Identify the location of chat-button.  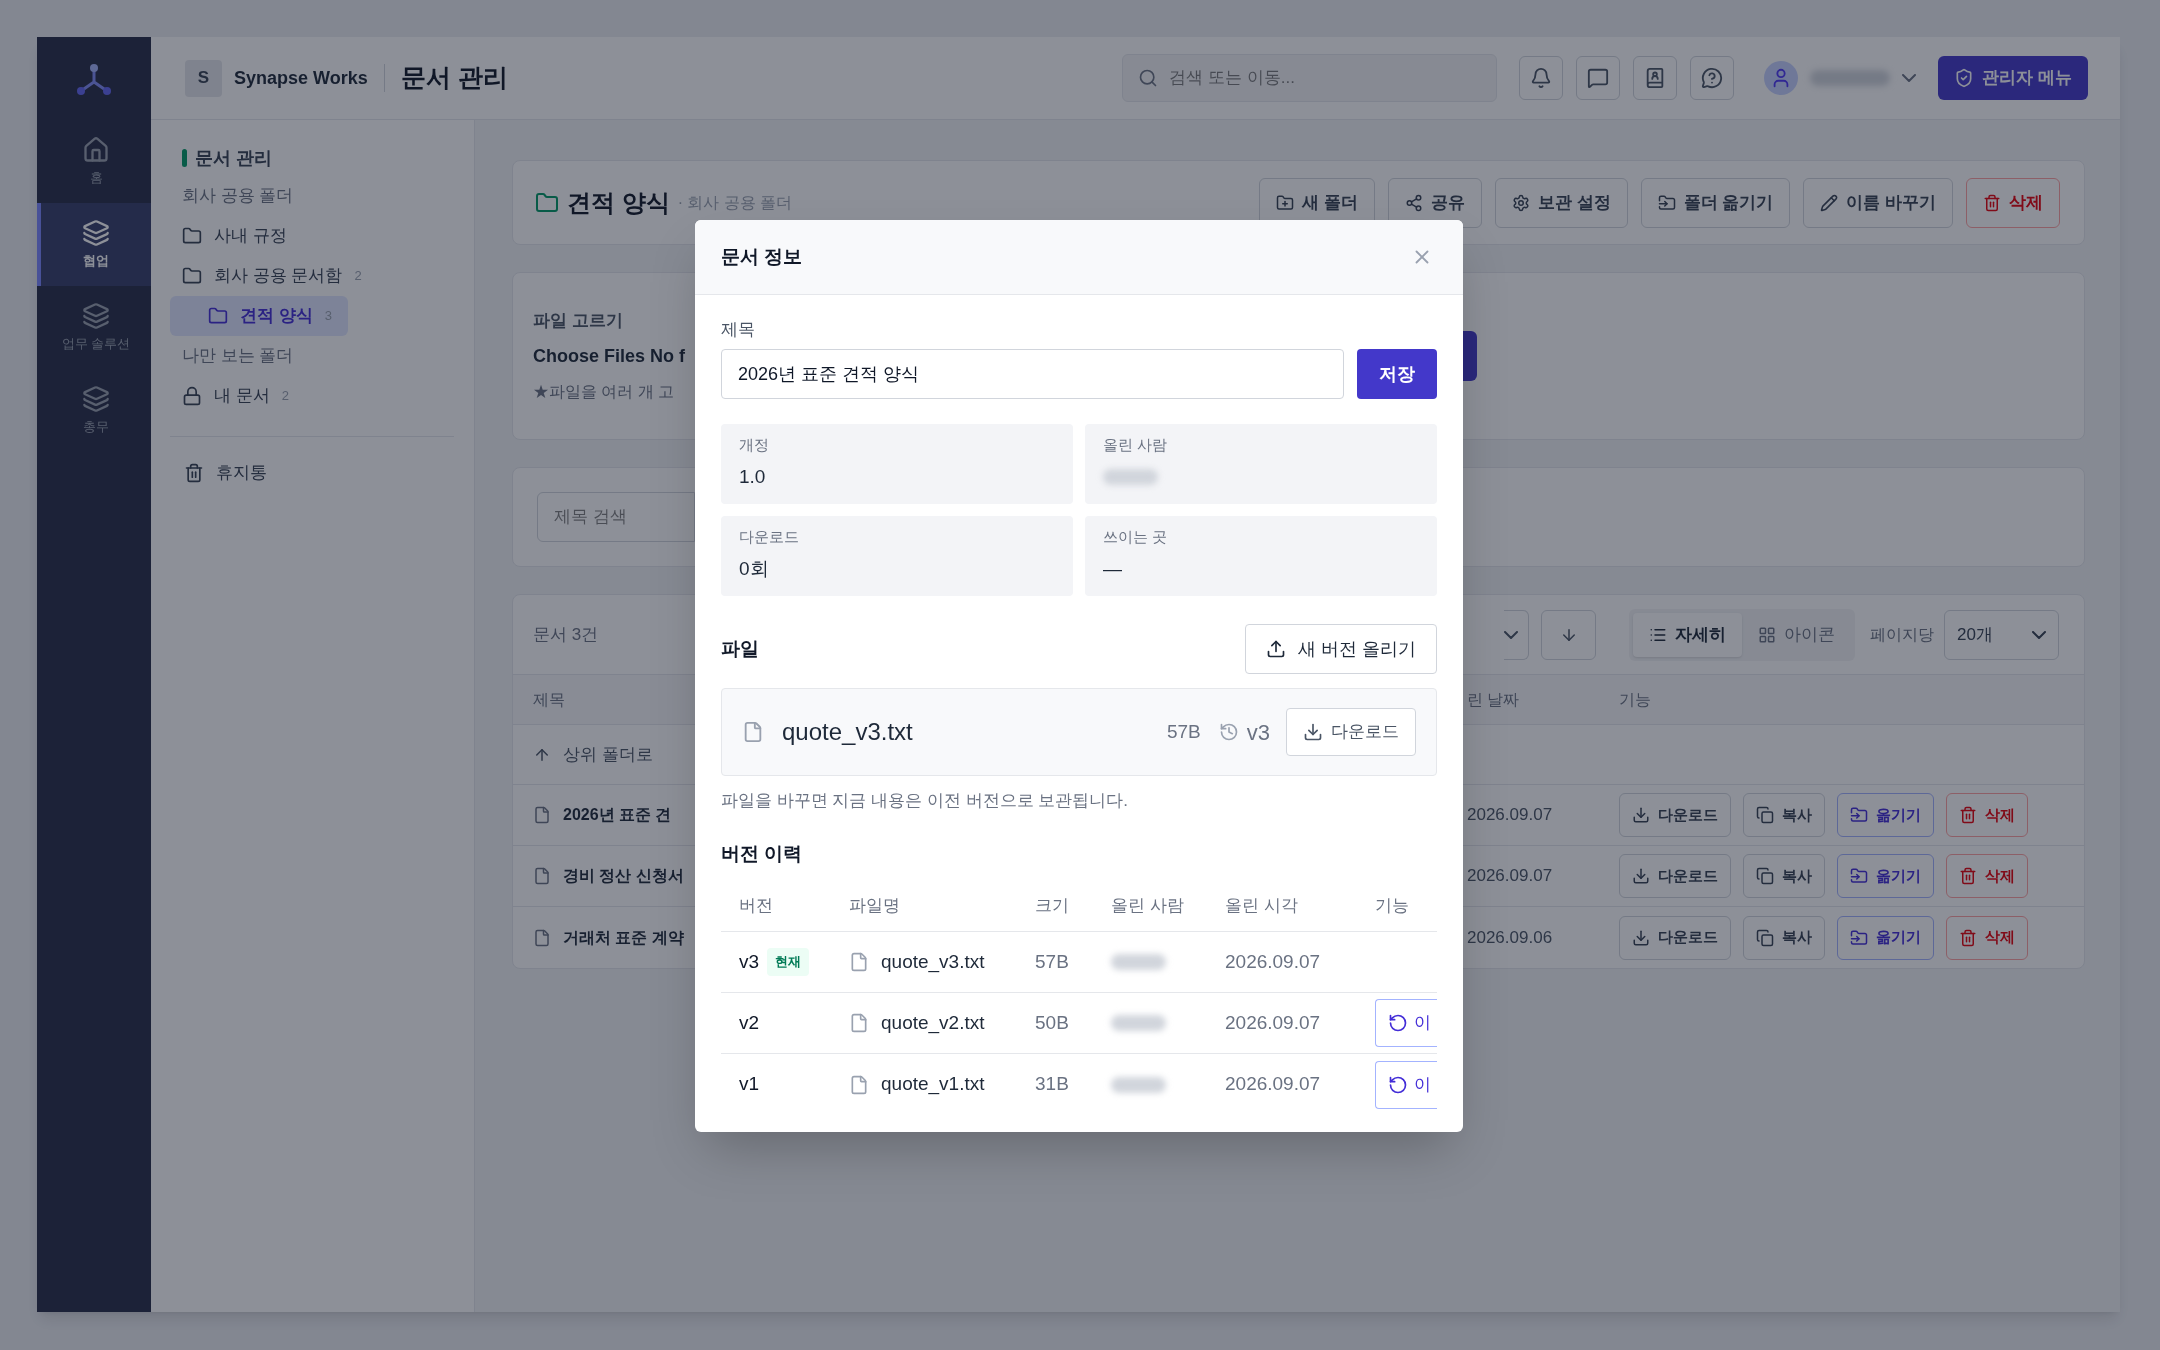
(1598, 78).